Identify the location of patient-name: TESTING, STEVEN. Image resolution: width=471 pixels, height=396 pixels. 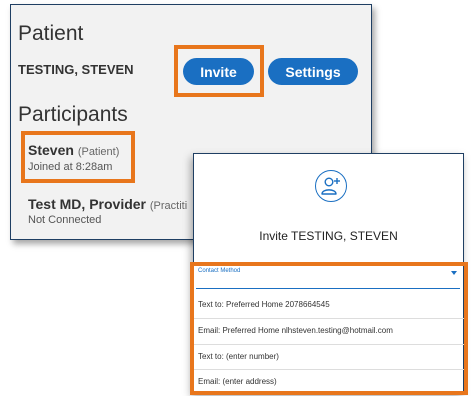
(76, 69).